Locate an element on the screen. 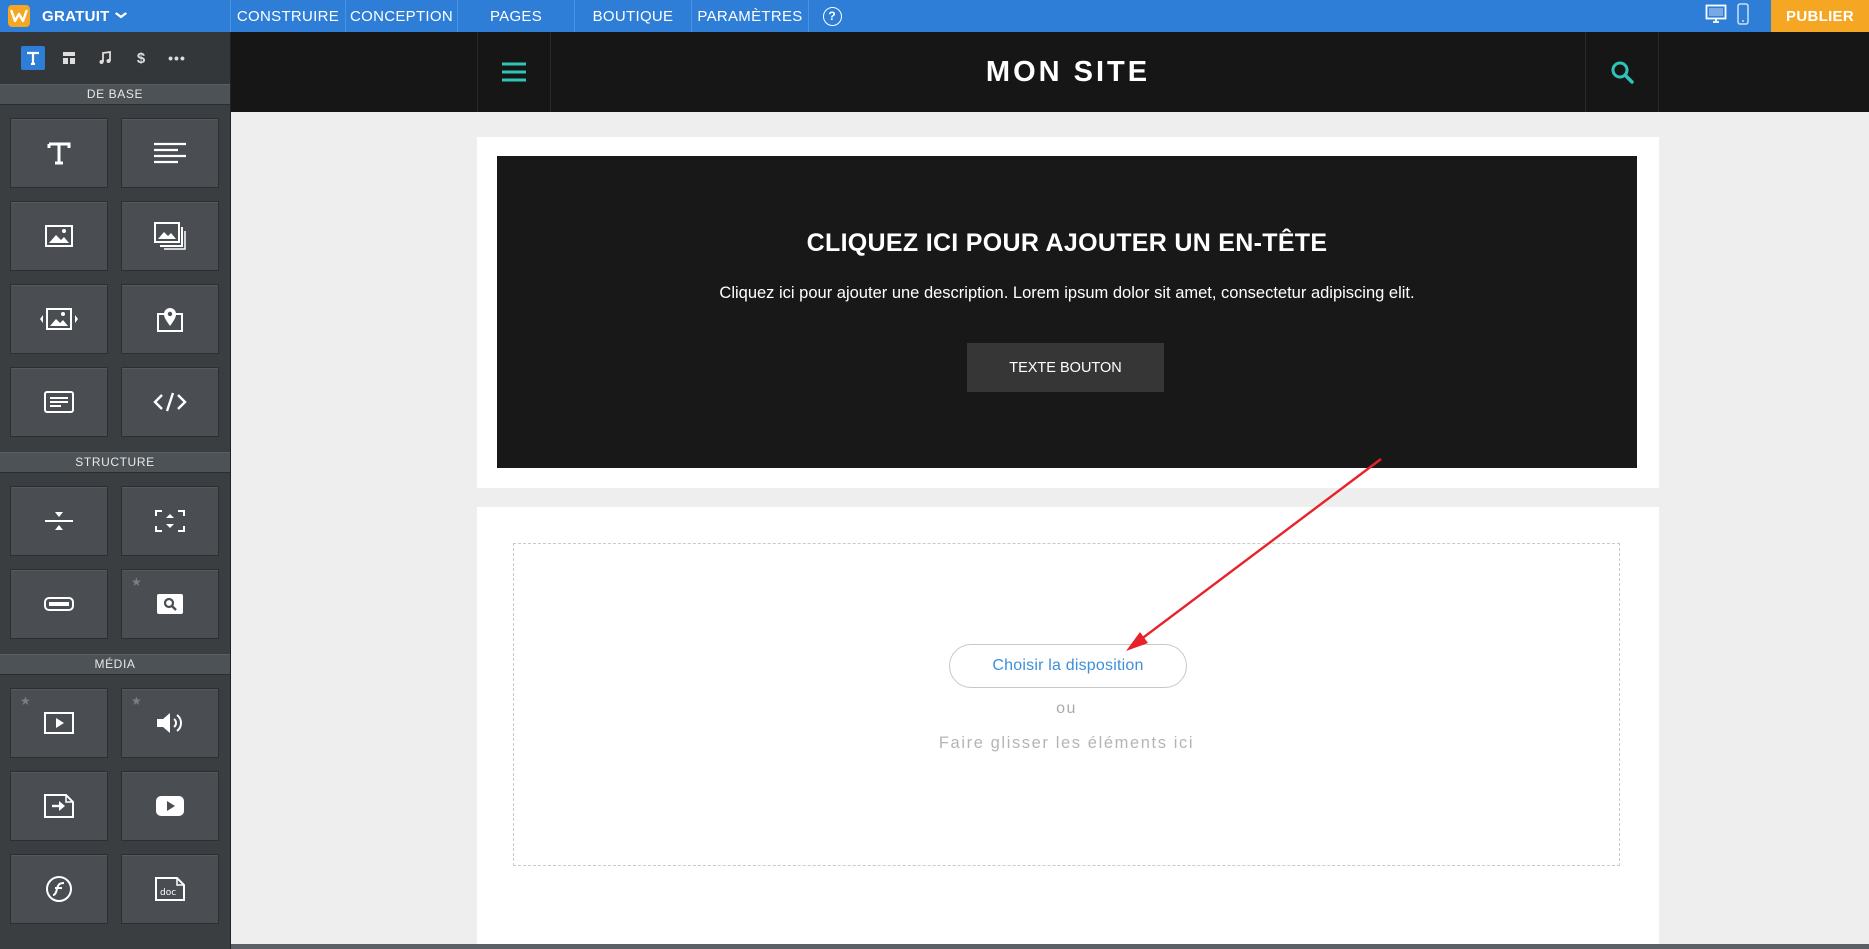 Image resolution: width=1869 pixels, height=949 pixels. more-tab-icon: ••• is located at coordinates (177, 58).